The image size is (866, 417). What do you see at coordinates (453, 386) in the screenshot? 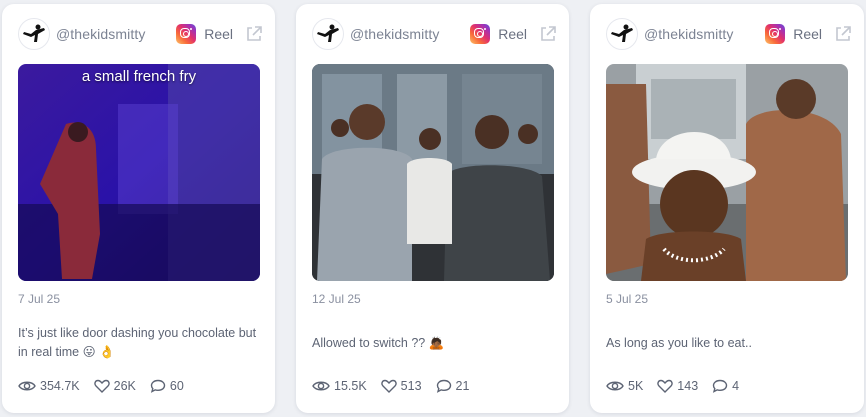
I see `comments-stat: 21` at bounding box center [453, 386].